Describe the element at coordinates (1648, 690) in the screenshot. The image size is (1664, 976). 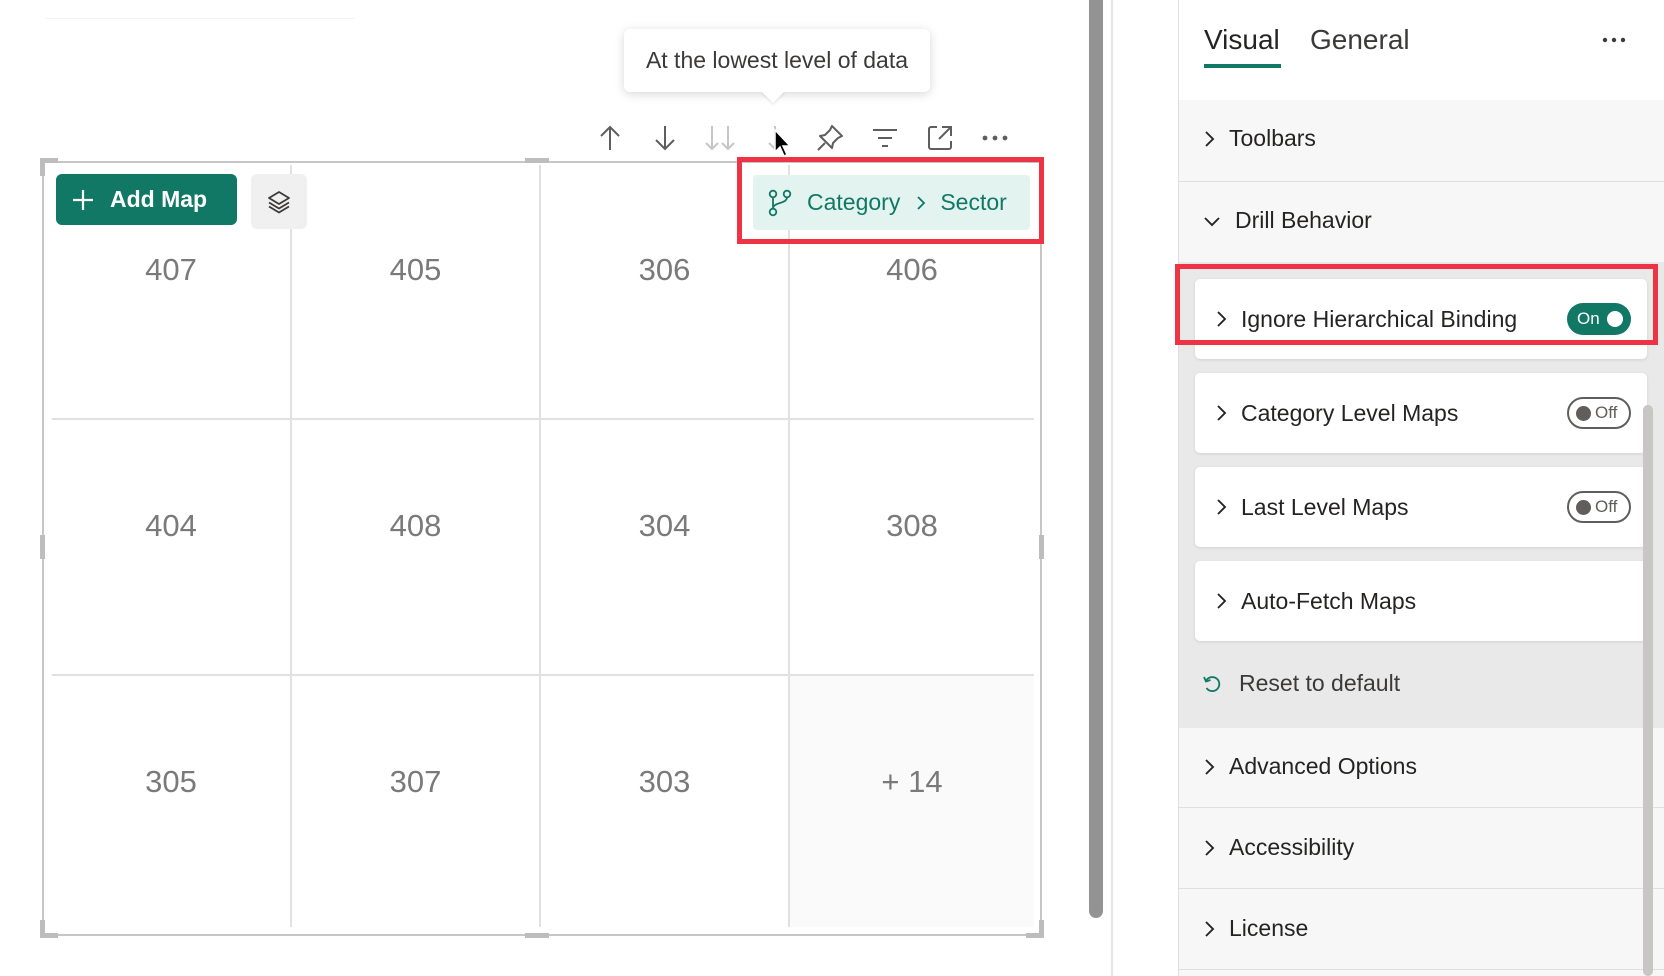
I see `pane-scrollbar` at that location.